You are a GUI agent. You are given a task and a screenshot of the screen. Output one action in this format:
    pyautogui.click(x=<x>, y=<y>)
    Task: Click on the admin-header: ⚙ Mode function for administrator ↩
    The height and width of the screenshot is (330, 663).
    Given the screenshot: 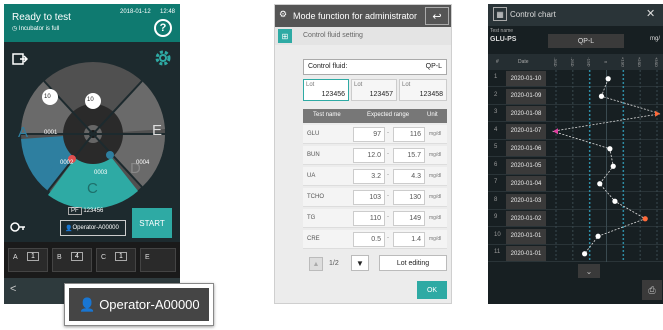 What is the action you would take?
    pyautogui.click(x=363, y=16)
    